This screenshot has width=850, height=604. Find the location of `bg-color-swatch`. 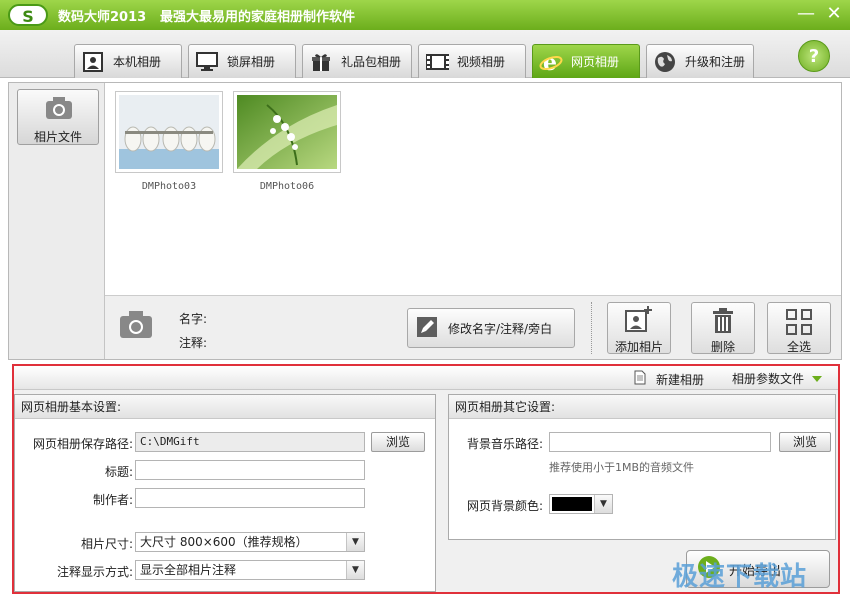

bg-color-swatch is located at coordinates (572, 504).